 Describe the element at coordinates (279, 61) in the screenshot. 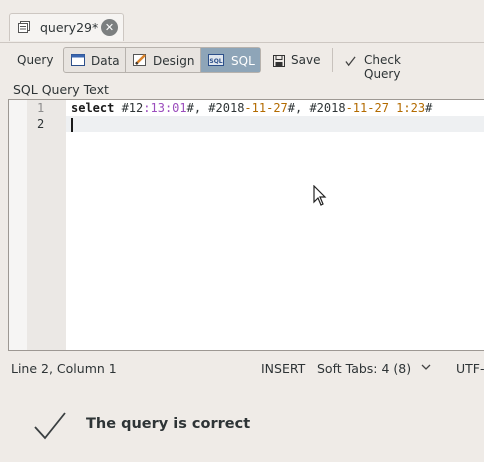

I see `save-icon` at that location.